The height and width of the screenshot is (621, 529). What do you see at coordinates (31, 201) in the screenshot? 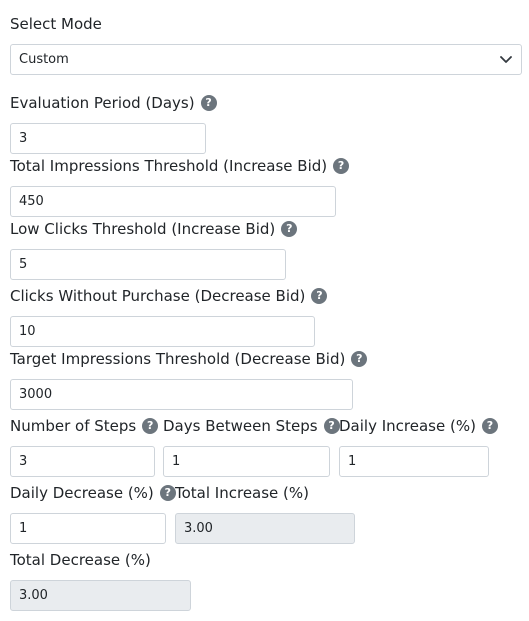
I see `total-impressions-increase-value: 450` at bounding box center [31, 201].